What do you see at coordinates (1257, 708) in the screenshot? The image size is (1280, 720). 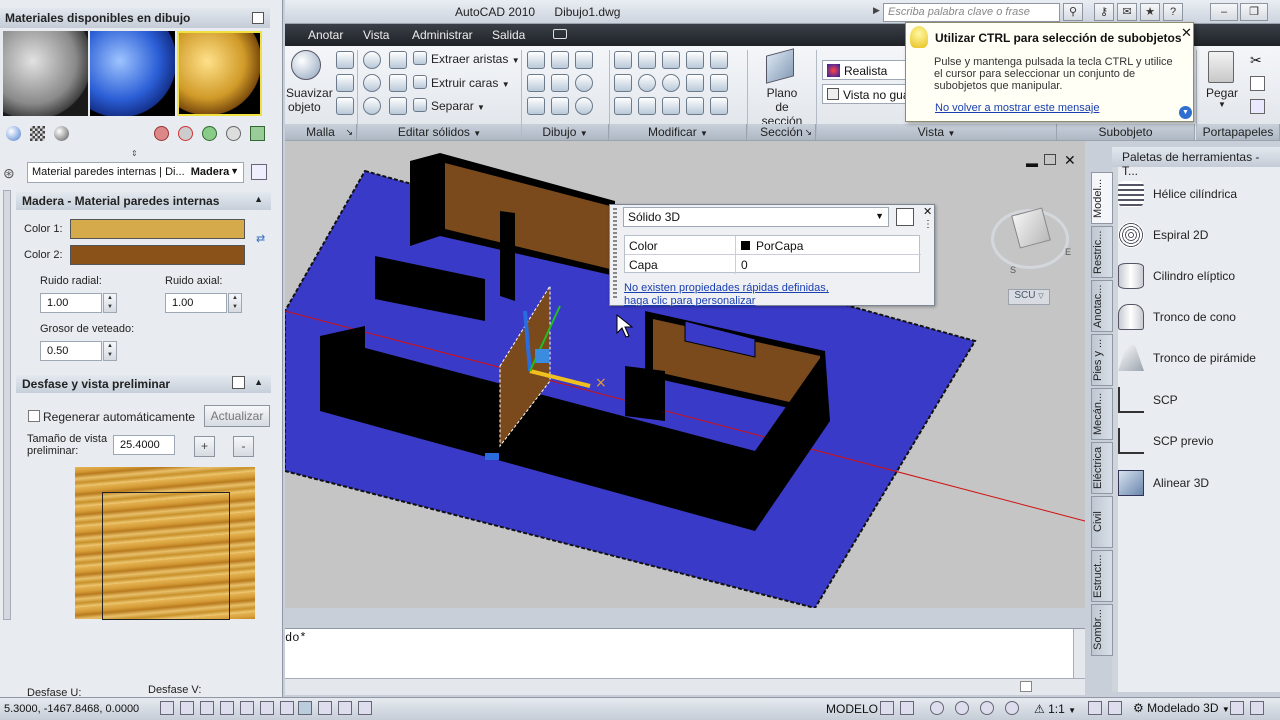 I see `clean-screen-icon` at bounding box center [1257, 708].